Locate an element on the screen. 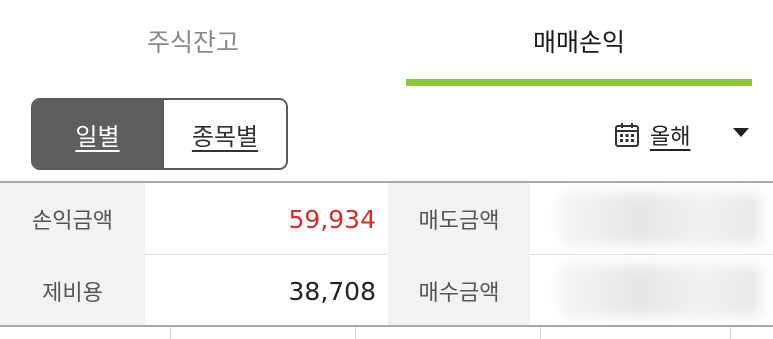 The width and height of the screenshot is (773, 339). period-label: 올해 is located at coordinates (670, 135).